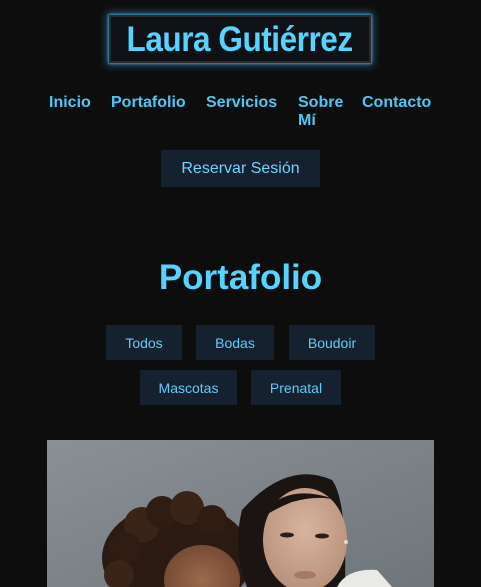 Image resolution: width=481 pixels, height=587 pixels. Describe the element at coordinates (241, 103) in the screenshot. I see `nav-item-servicios: Servicios` at that location.